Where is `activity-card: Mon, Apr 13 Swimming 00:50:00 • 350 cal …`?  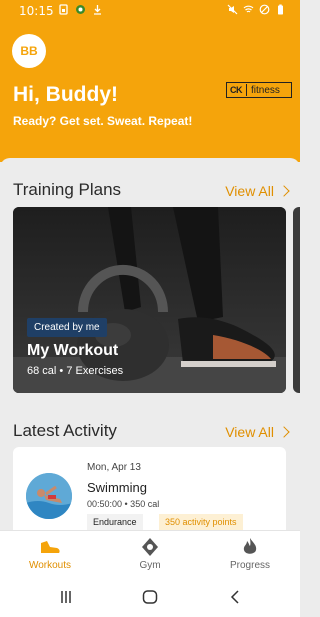 activity-card: Mon, Apr 13 Swimming 00:50:00 • 350 cal … is located at coordinates (149, 489).